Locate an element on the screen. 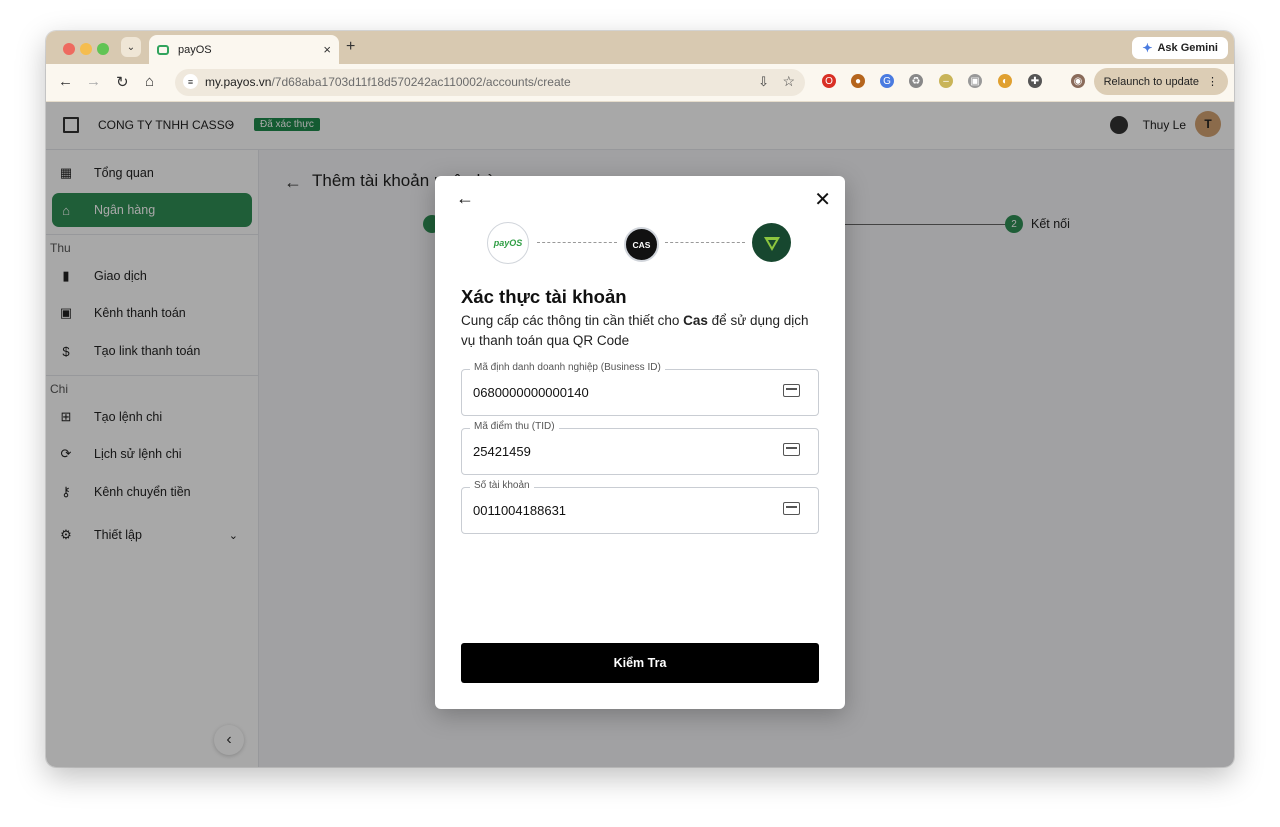 This screenshot has height=827, width=1280. bank-logo-icon is located at coordinates (771, 242).